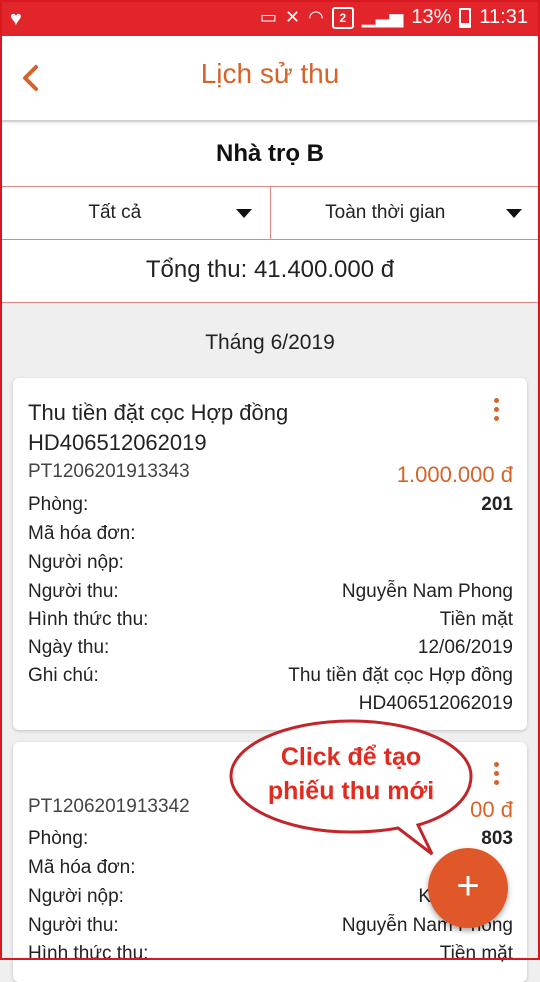 The height and width of the screenshot is (982, 540). What do you see at coordinates (386, 213) in the screenshot?
I see `period-filter-value: Toàn thời gian` at bounding box center [386, 213].